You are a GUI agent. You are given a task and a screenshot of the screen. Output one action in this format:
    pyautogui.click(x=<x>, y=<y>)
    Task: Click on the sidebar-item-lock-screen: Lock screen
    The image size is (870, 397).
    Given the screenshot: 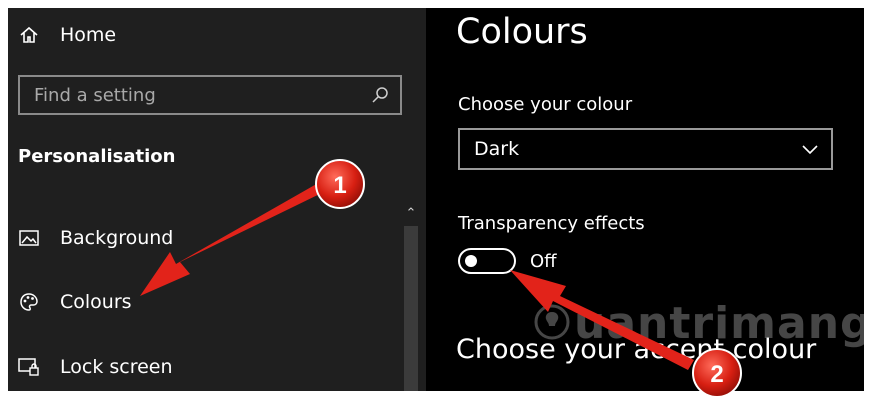 What is the action you would take?
    pyautogui.click(x=95, y=367)
    